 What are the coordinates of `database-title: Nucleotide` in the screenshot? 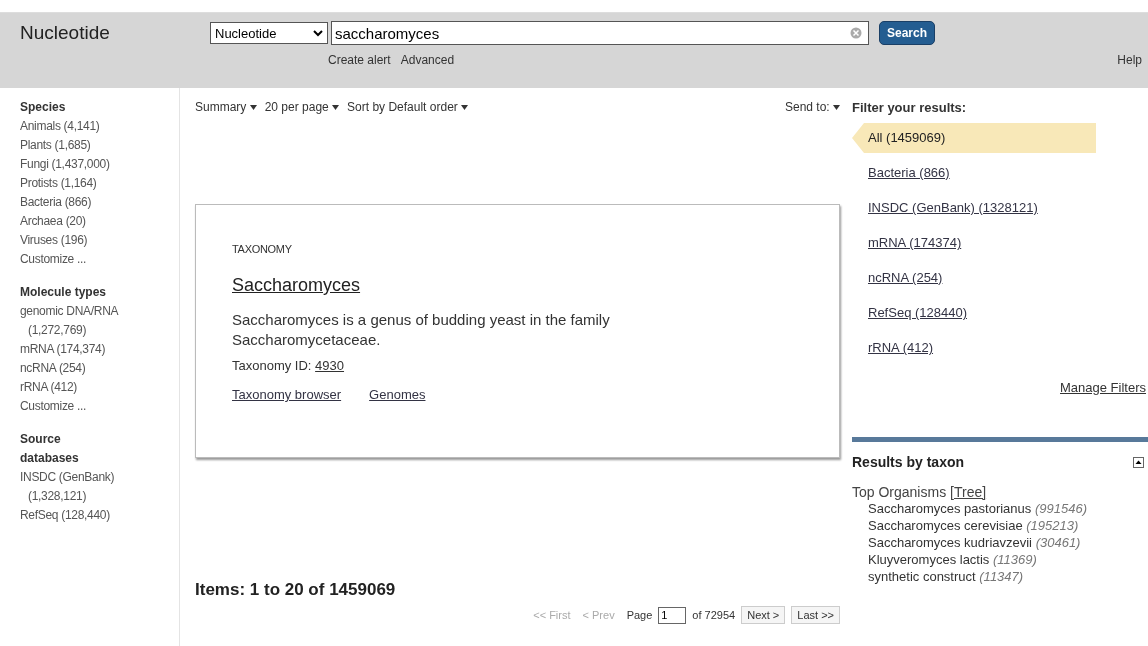 It's located at (65, 33).